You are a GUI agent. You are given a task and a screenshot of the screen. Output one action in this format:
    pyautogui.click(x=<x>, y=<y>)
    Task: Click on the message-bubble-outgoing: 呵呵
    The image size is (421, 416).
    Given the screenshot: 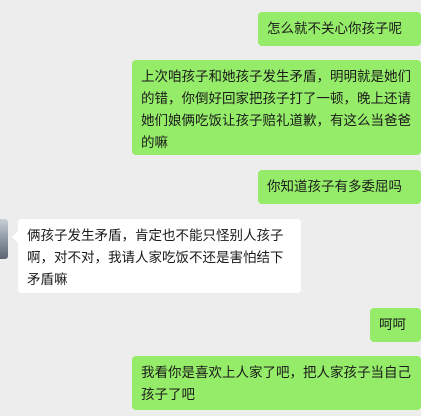 What is the action you would take?
    pyautogui.click(x=395, y=325)
    